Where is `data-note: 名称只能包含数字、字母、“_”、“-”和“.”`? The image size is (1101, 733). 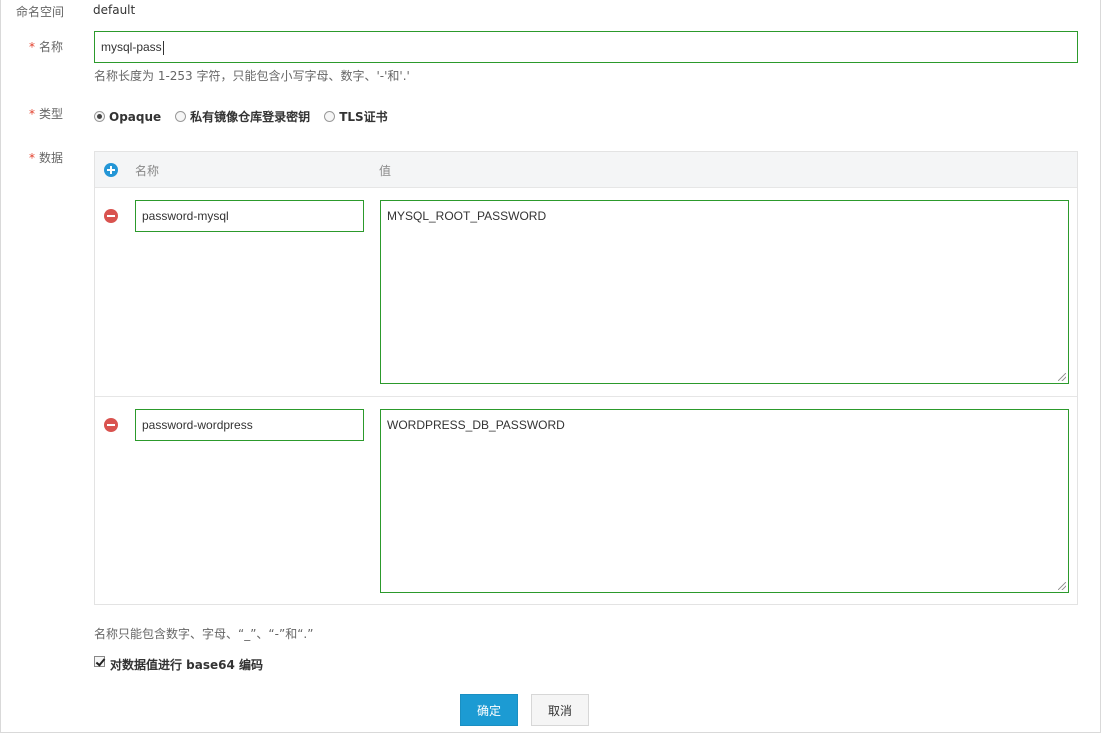 data-note: 名称只能包含数字、字母、“_”、“-”和“.” is located at coordinates (204, 634).